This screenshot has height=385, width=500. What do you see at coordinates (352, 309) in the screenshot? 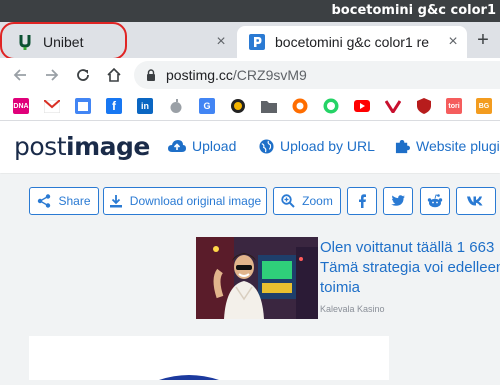
I see `ad-source: Kalevala Kasino` at bounding box center [352, 309].